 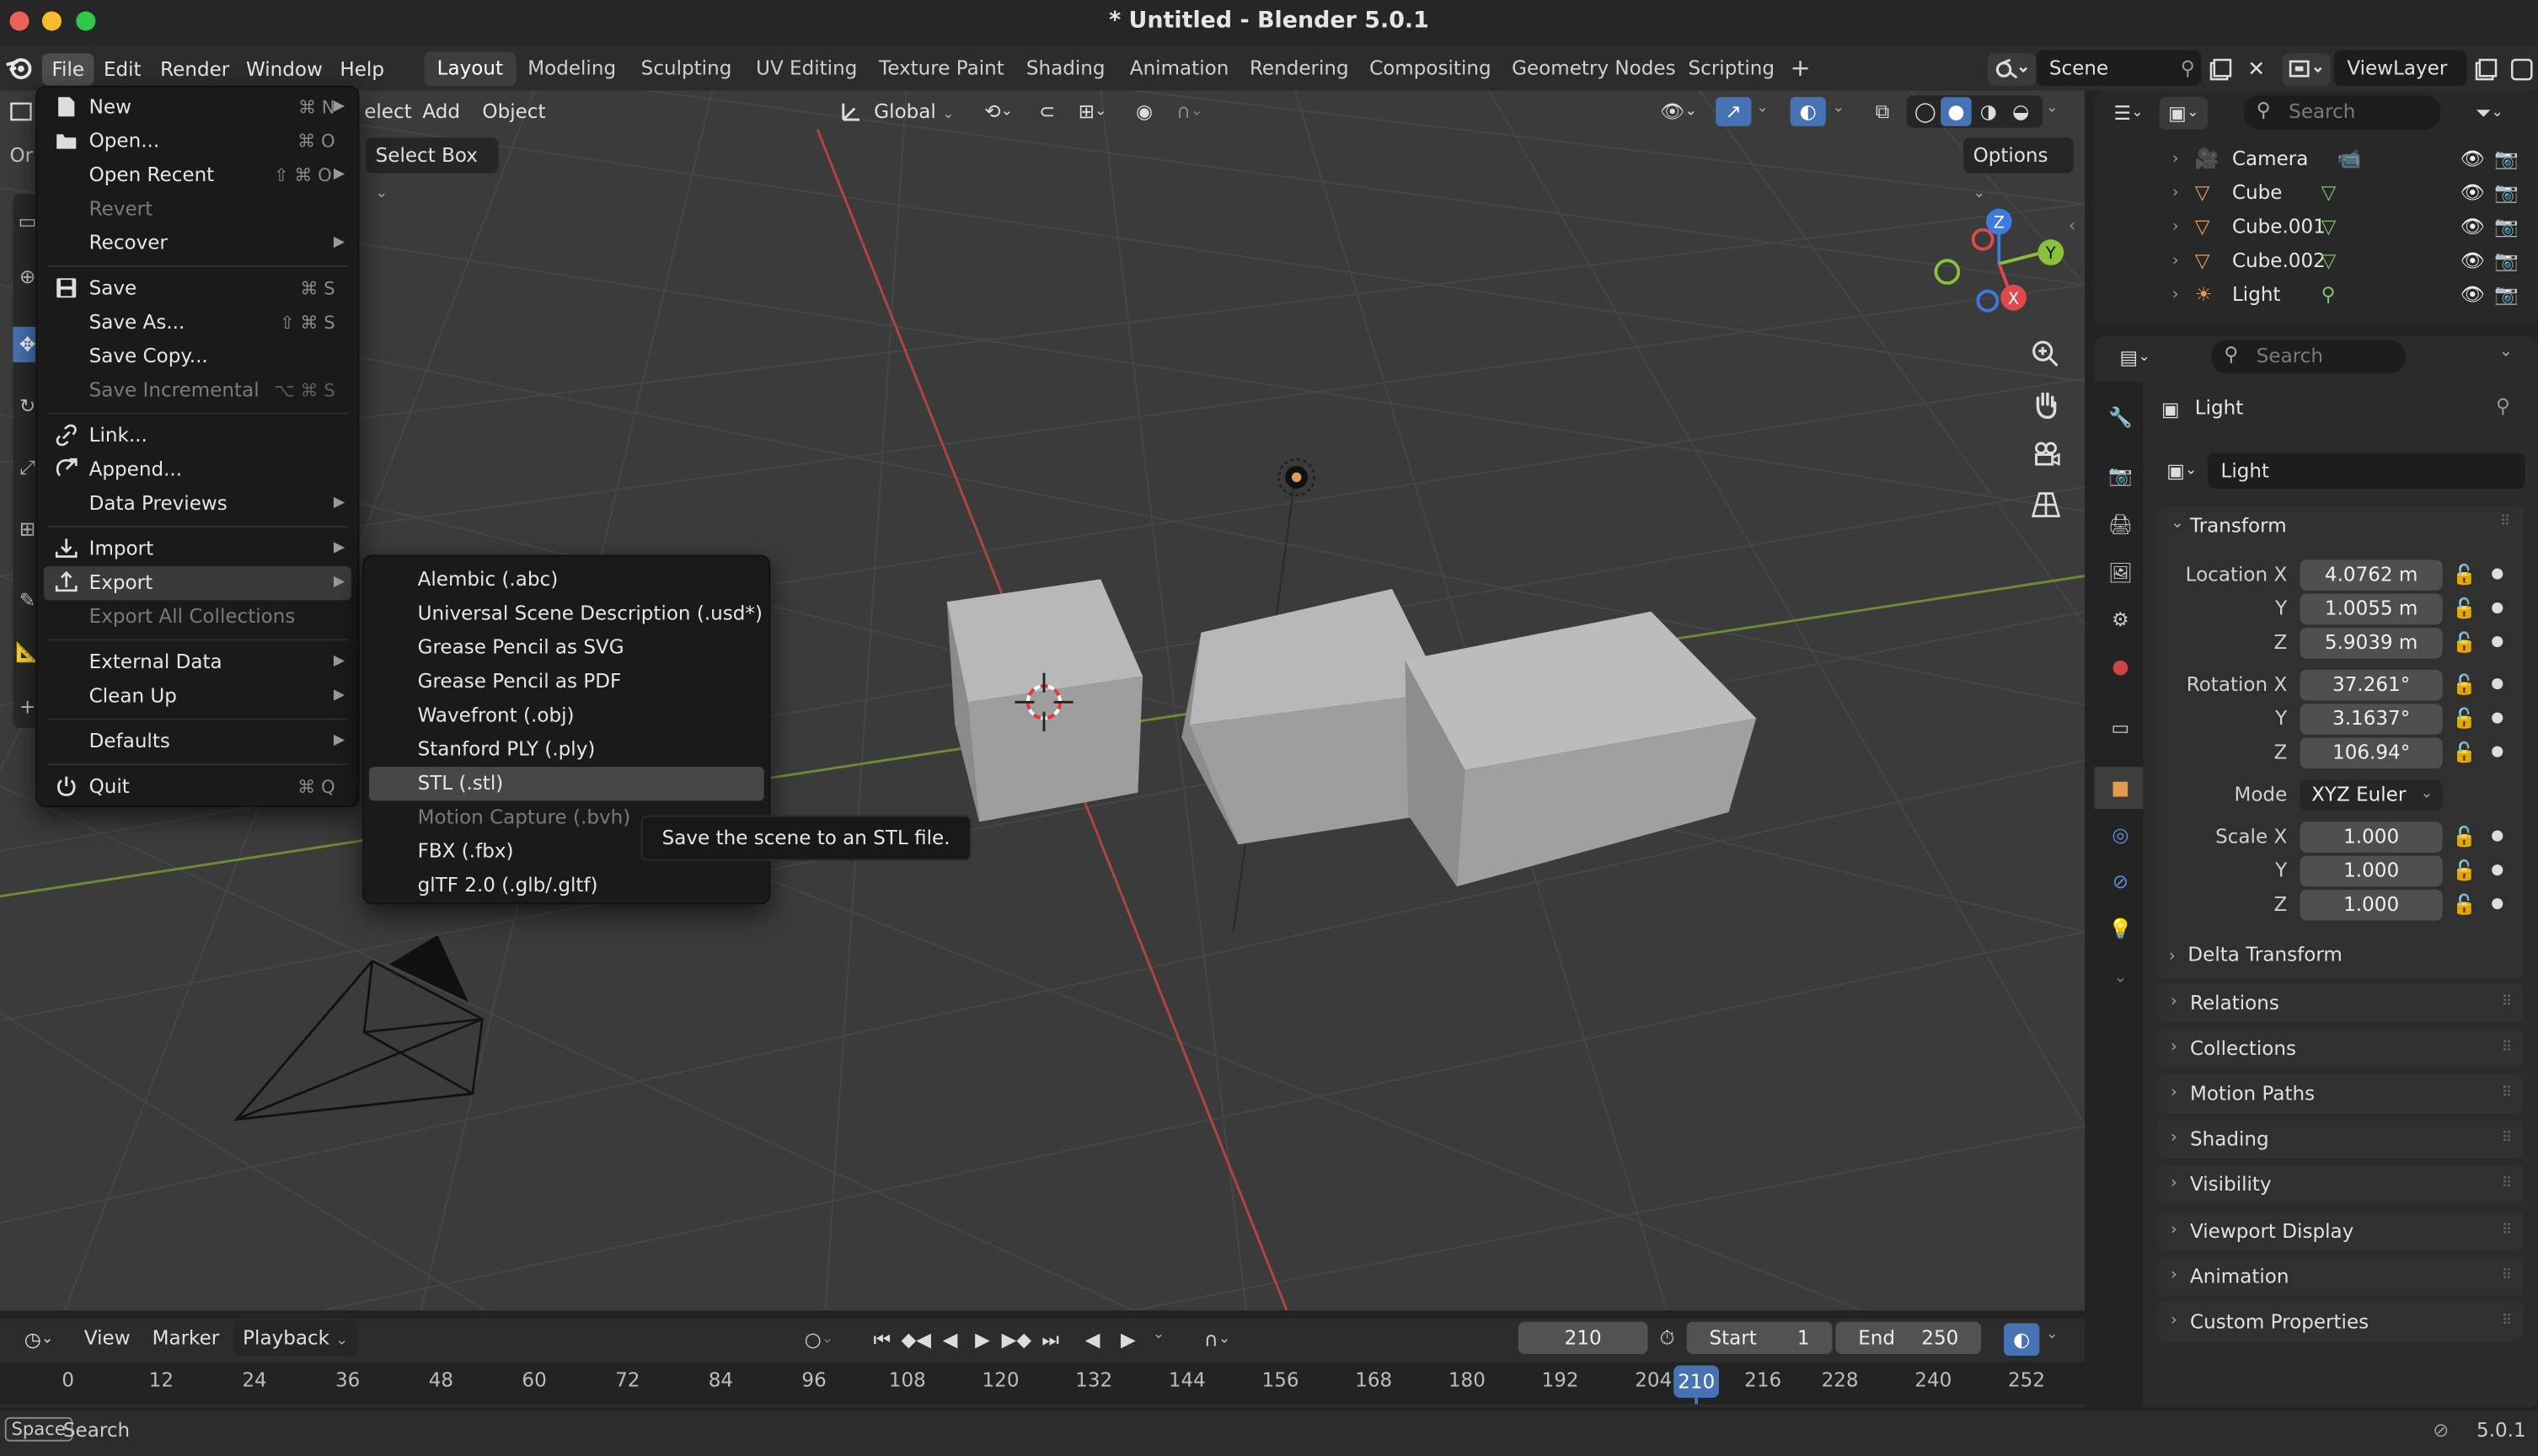 I want to click on file-menu-save-as: Save As... ⇧ ⌘ S, so click(x=197, y=323).